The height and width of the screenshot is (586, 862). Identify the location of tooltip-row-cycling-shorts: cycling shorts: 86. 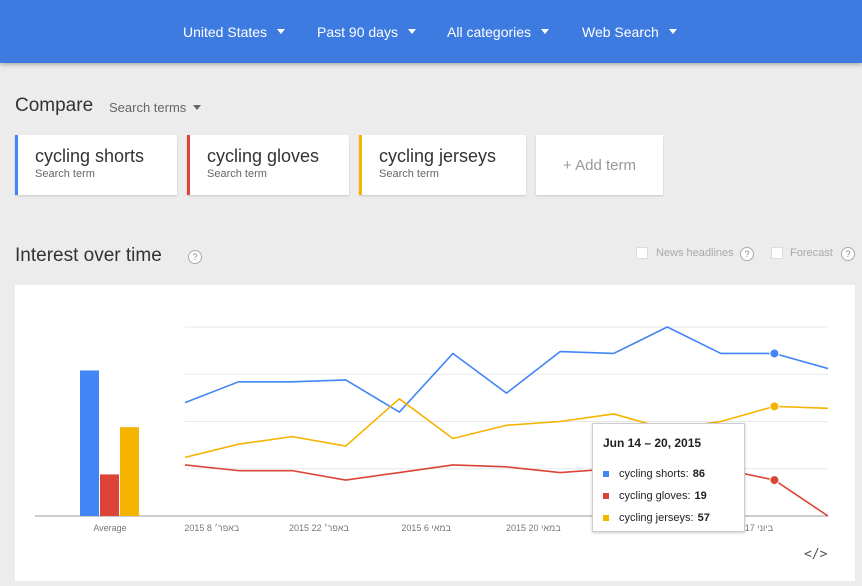
(668, 474).